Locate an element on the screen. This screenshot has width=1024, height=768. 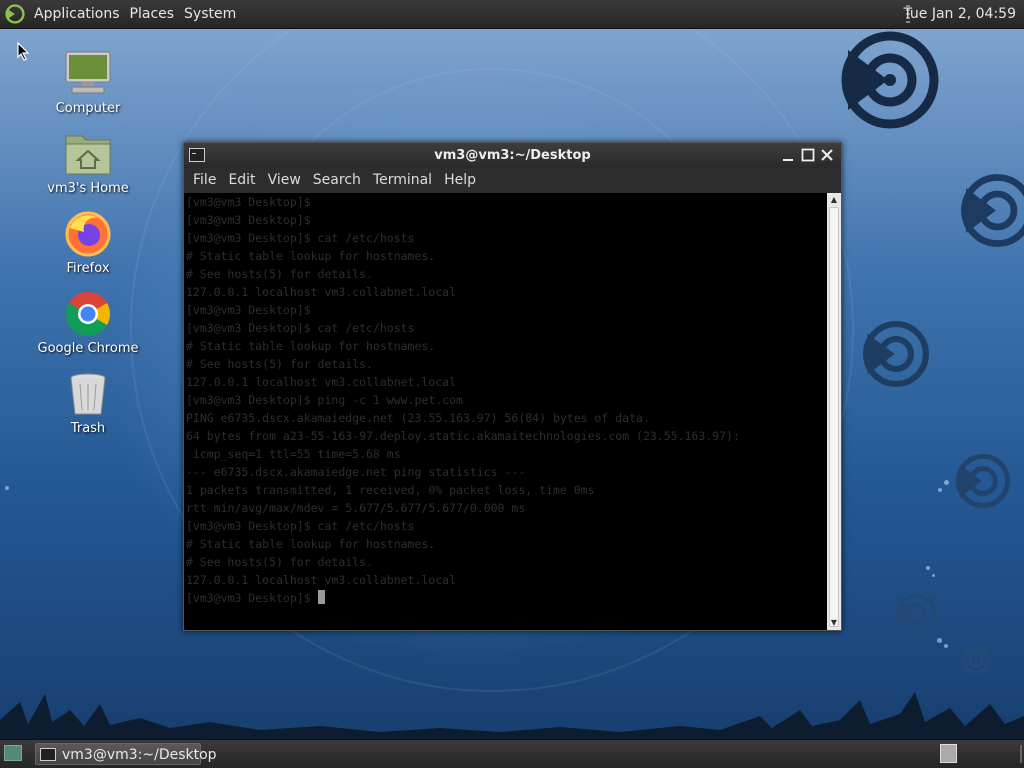
minimize-icon is located at coordinates (788, 155).